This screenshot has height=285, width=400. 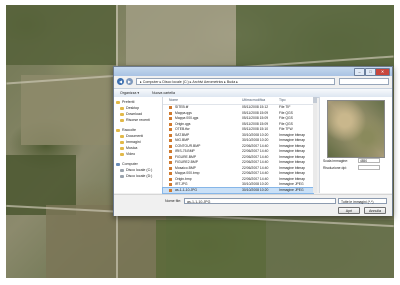 What do you see at coordinates (355, 145) in the screenshot?
I see `preview-pane: Scala immagine: 4850 Risoluzione dpi:` at bounding box center [355, 145].